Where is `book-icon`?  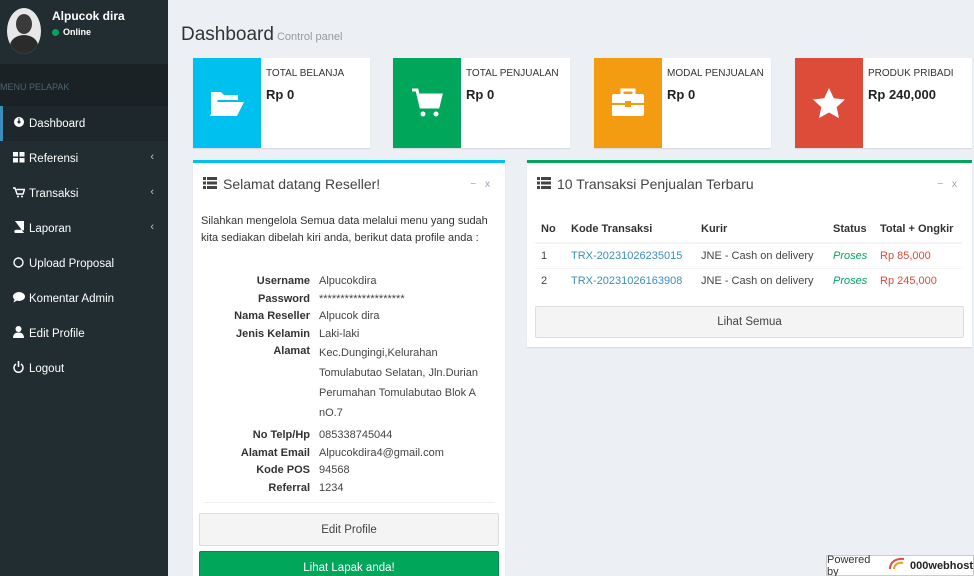
book-icon is located at coordinates (21, 228).